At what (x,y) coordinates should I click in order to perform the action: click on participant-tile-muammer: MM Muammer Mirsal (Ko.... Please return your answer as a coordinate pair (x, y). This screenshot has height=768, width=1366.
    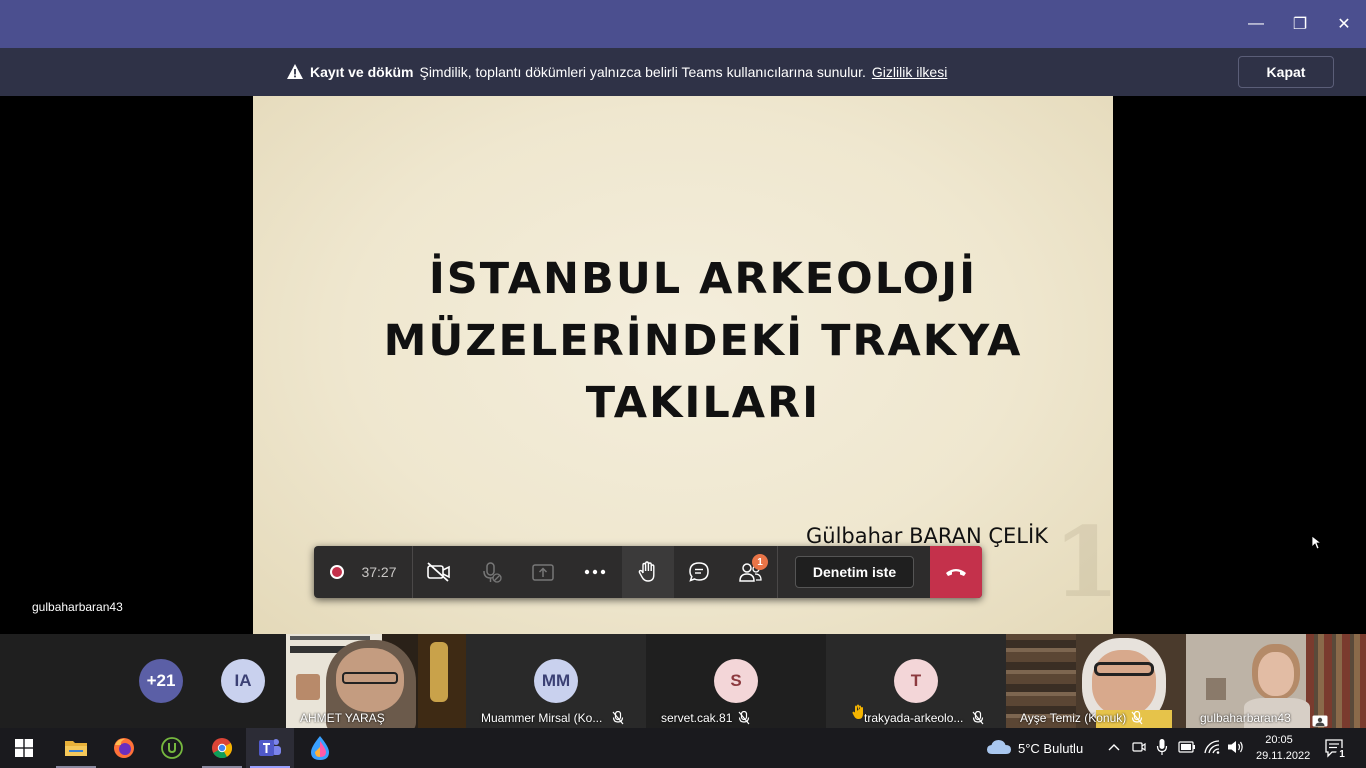
    Looking at the image, I should click on (556, 681).